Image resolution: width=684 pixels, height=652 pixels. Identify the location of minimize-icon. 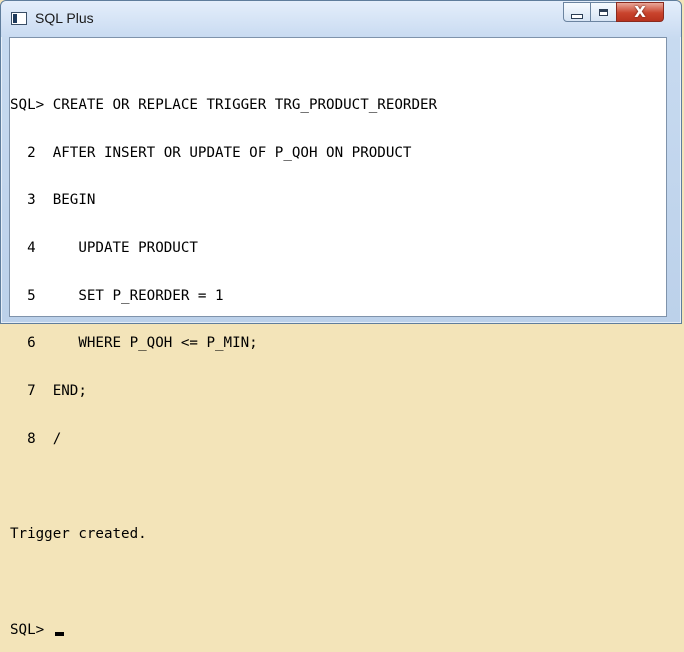
(577, 16).